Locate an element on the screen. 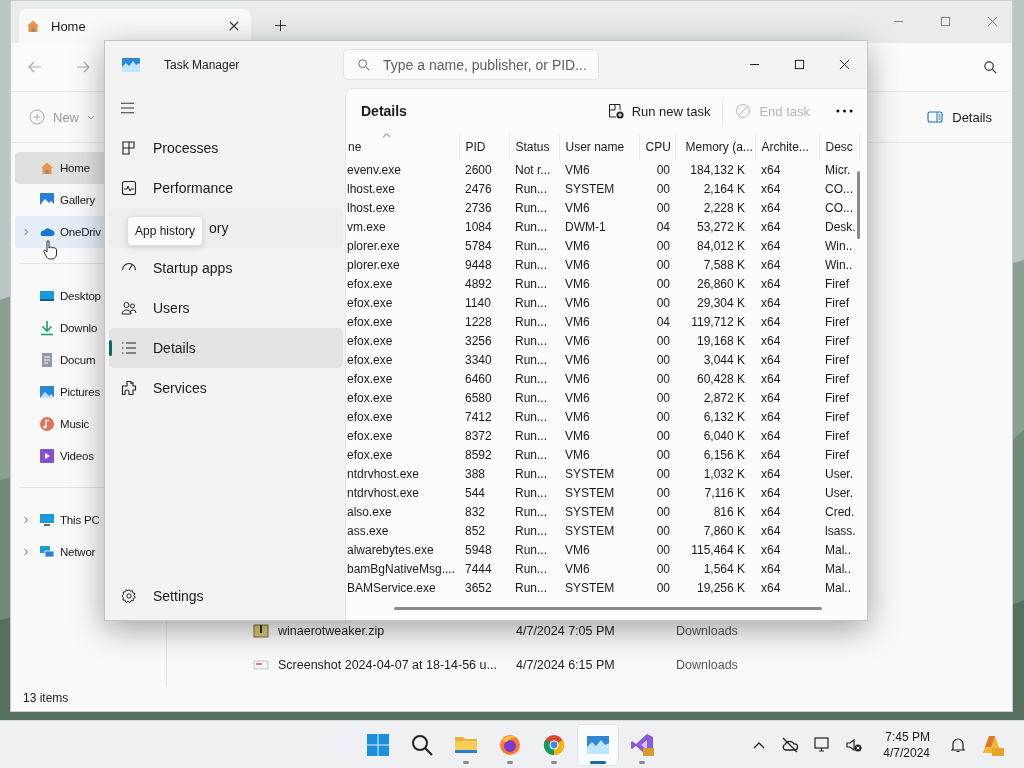 The width and height of the screenshot is (1024, 768). column-header: ne is located at coordinates (402, 146).